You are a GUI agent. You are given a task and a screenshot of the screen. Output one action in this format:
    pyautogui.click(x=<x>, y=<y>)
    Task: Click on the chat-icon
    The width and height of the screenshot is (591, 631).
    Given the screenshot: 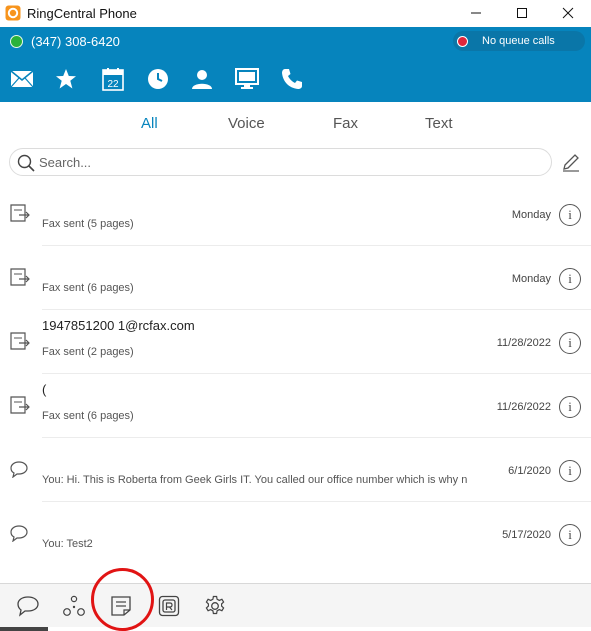 What is the action you would take?
    pyautogui.click(x=28, y=606)
    